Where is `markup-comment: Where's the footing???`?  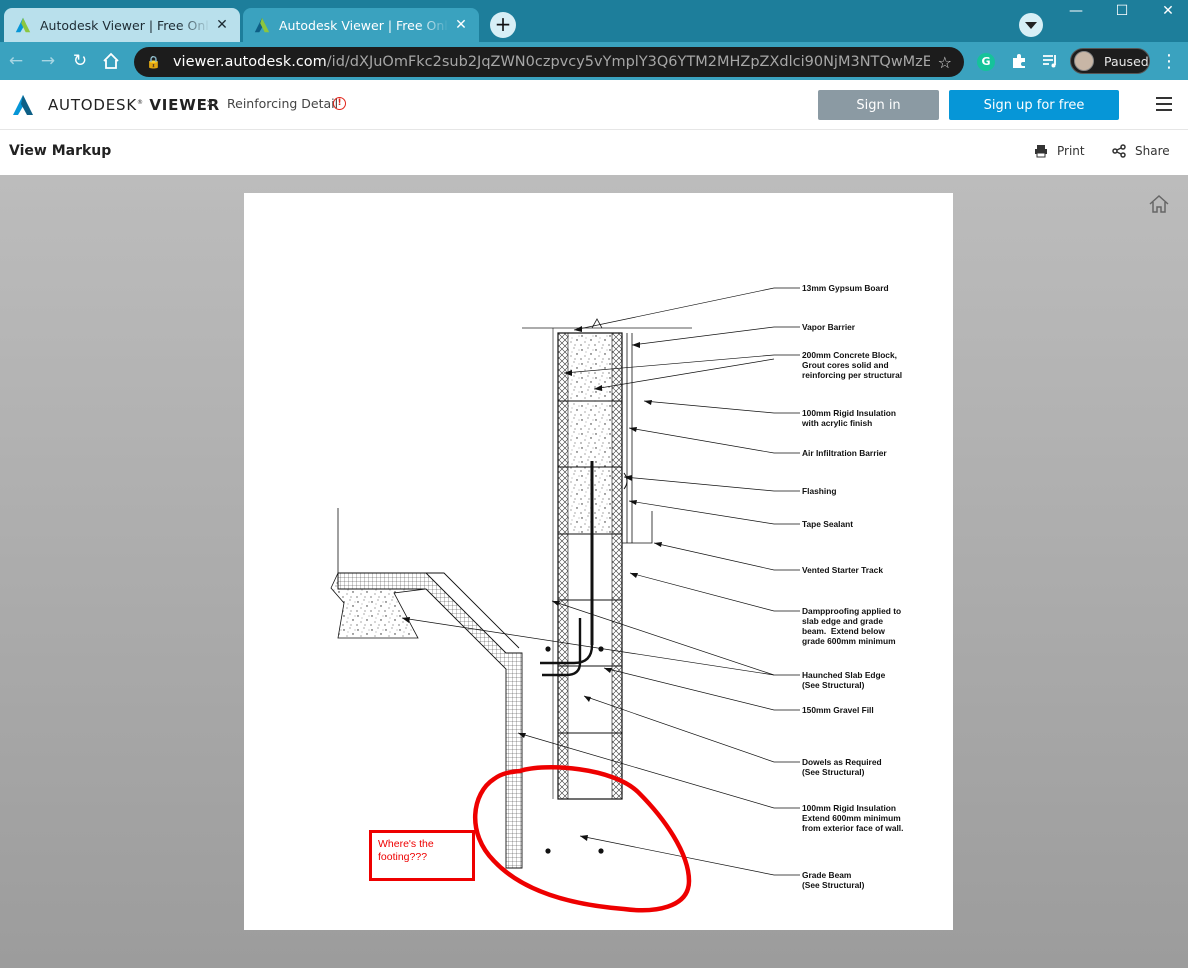
markup-comment: Where's the footing??? is located at coordinates (422, 855).